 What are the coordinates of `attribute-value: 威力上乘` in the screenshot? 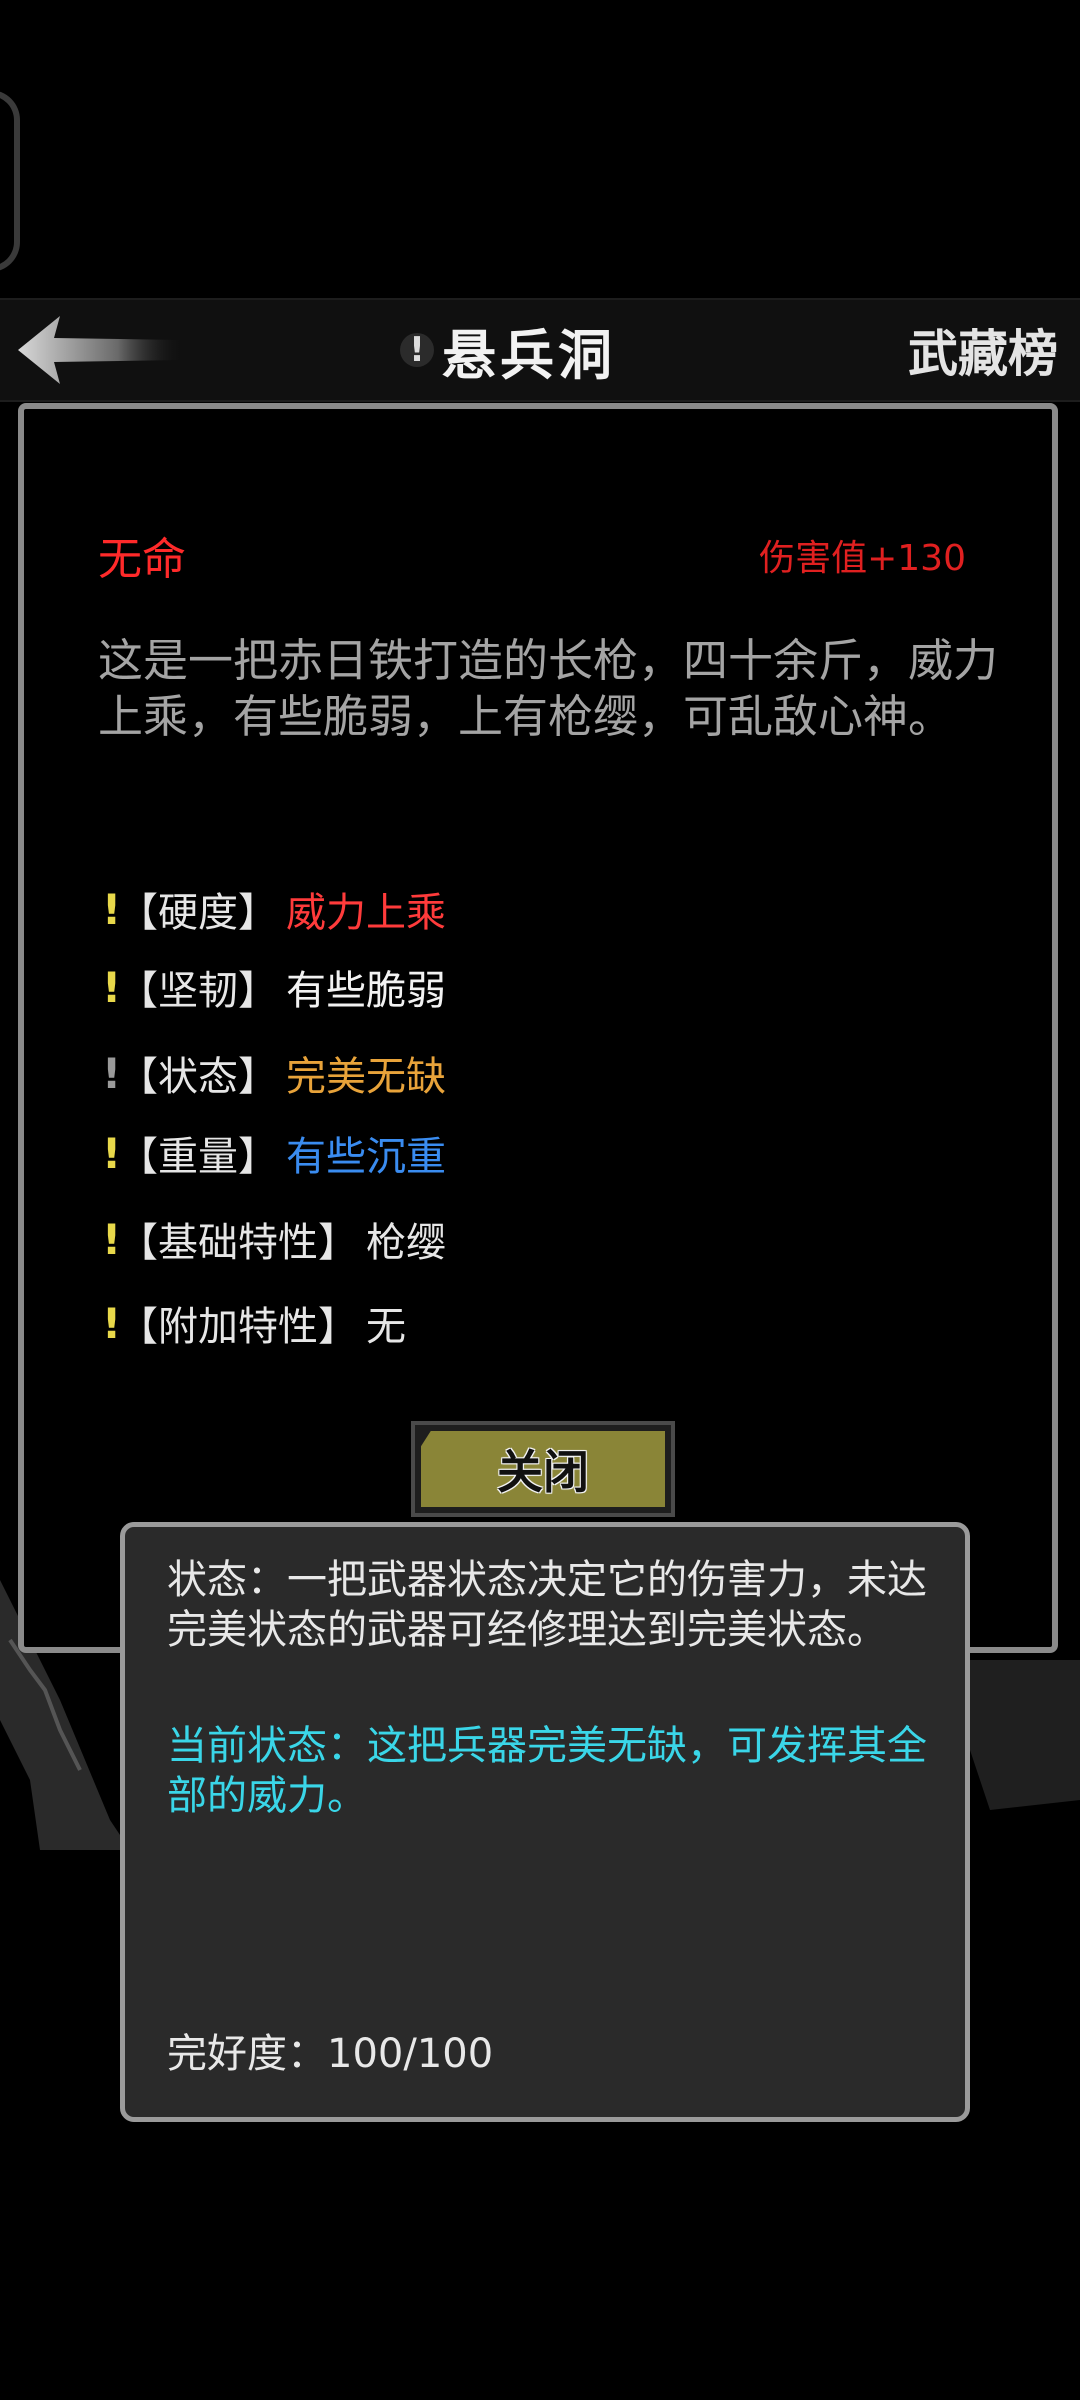 It's located at (366, 913).